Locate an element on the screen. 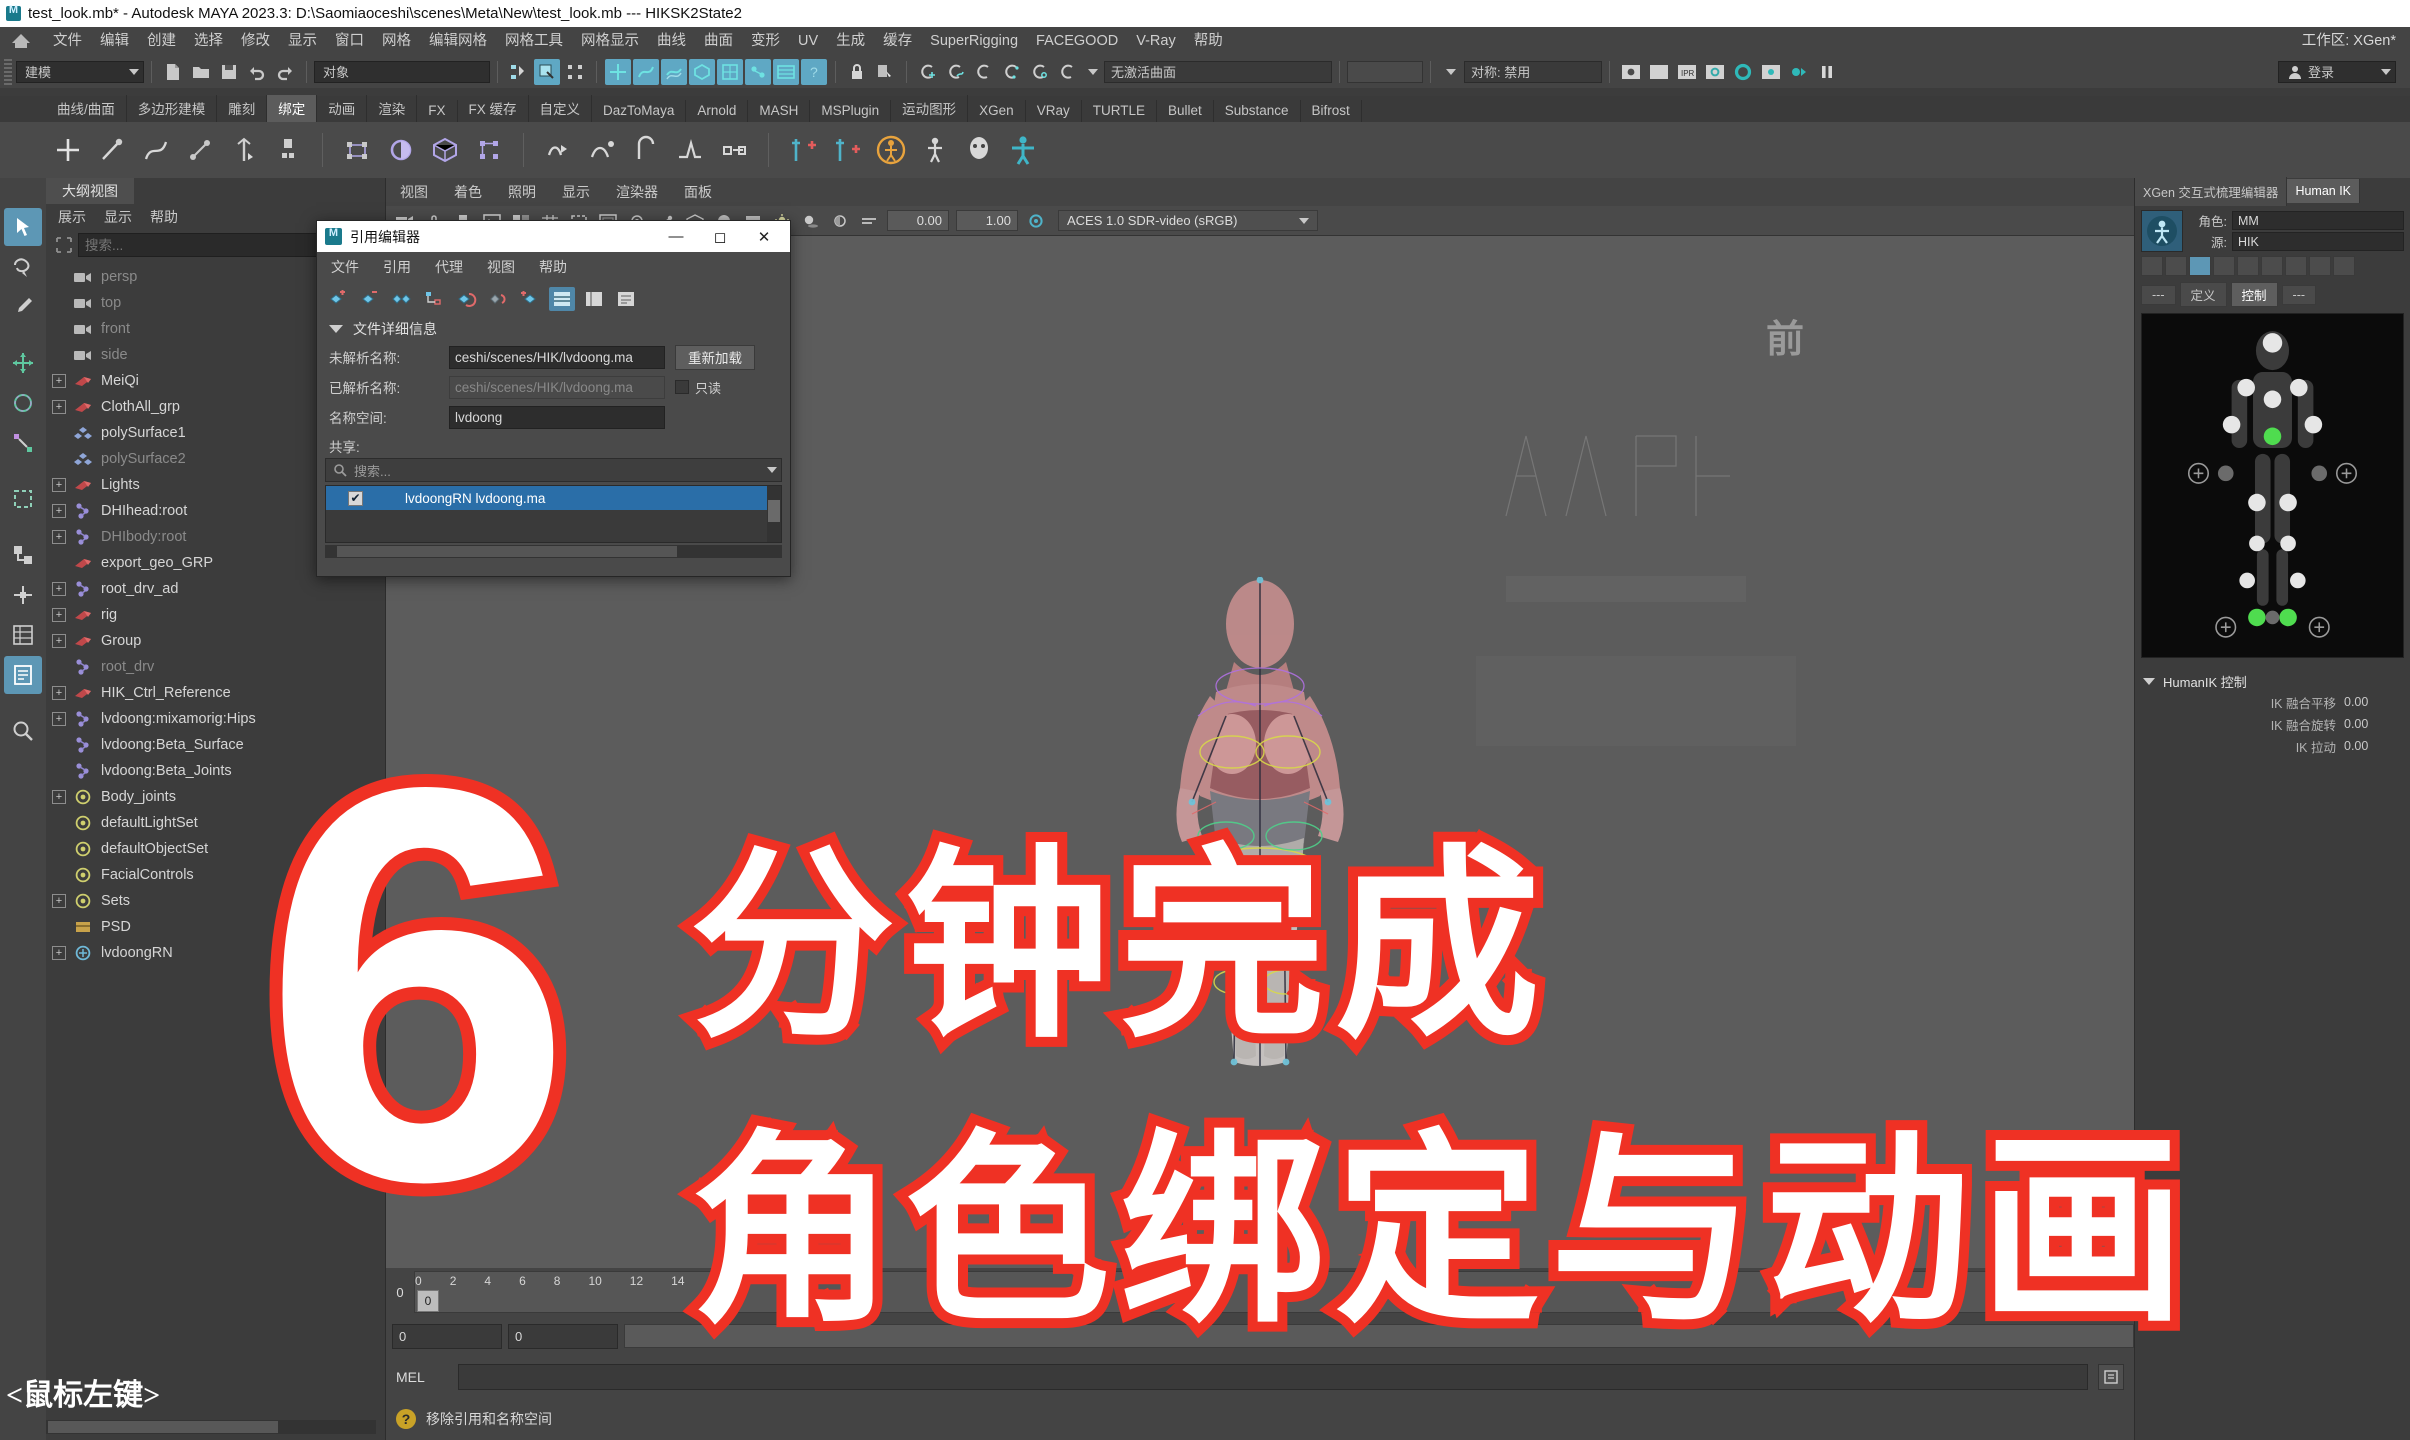  humanik-icon is located at coordinates (891, 150).